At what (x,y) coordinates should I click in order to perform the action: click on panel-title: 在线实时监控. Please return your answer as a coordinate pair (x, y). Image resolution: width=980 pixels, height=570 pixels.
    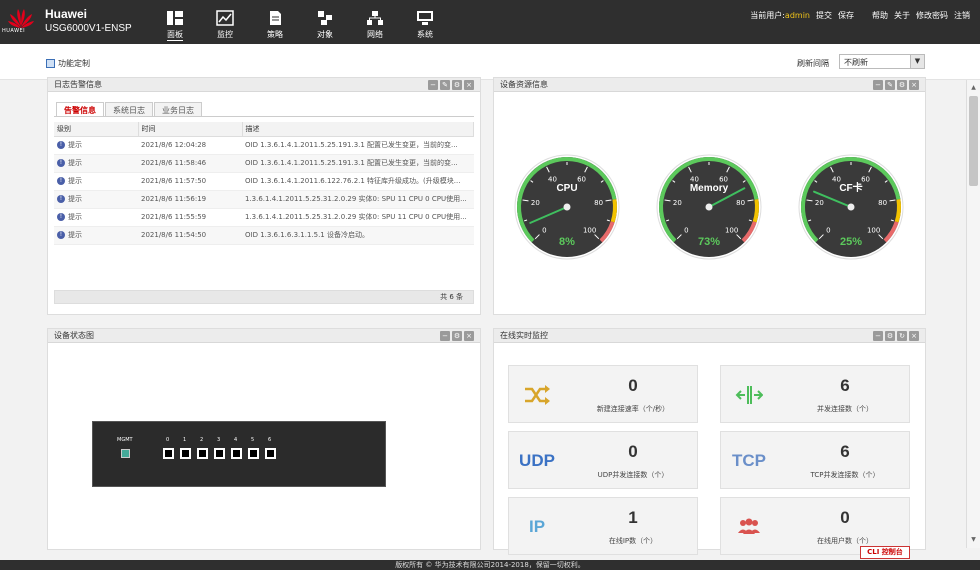
    Looking at the image, I should click on (524, 335).